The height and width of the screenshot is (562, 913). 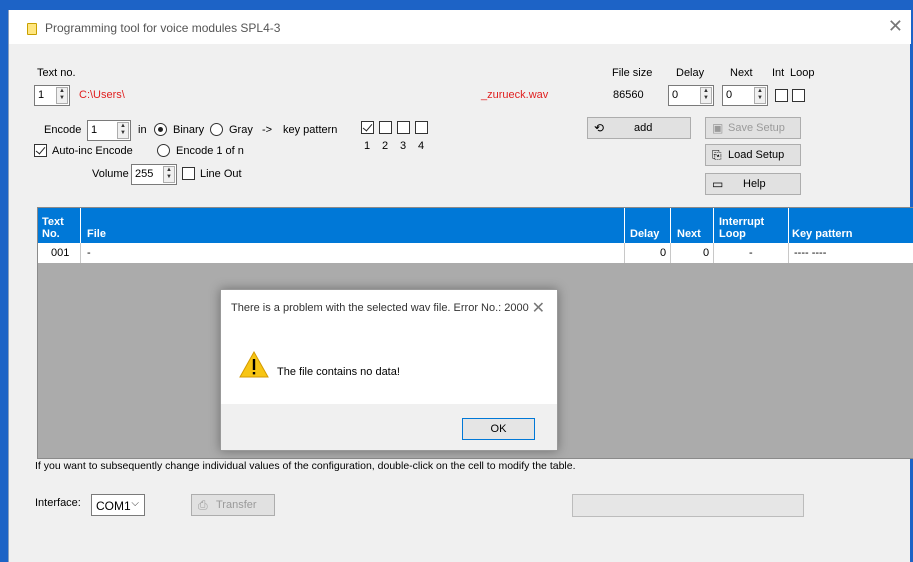 I want to click on next-label: Next, so click(x=741, y=73).